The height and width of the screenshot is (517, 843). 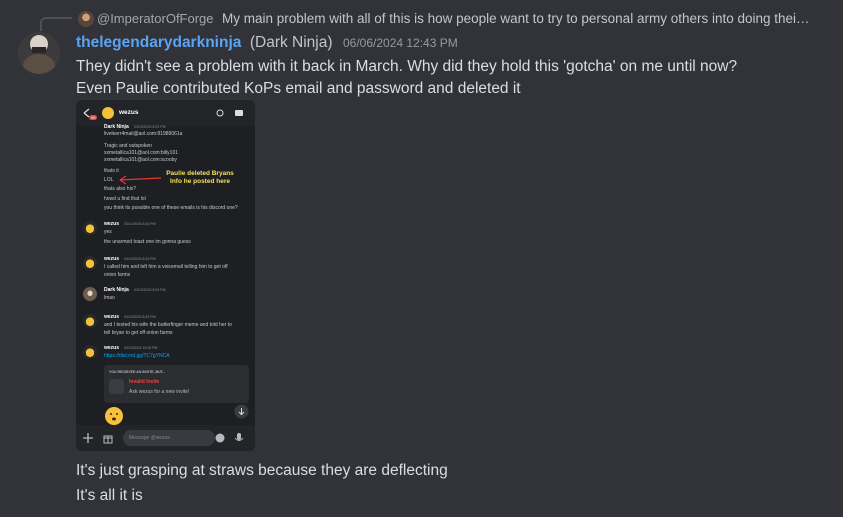 I want to click on composer-input: Message @wezus, so click(x=169, y=438).